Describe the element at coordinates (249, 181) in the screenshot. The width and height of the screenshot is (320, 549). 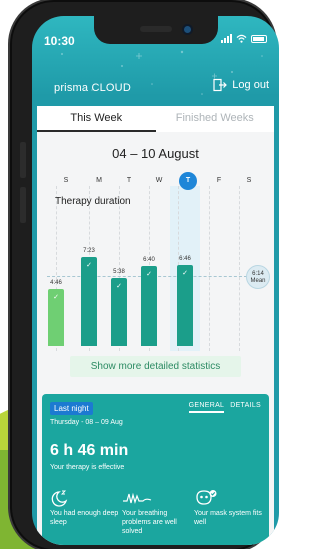
I see `weekday-6: S` at that location.